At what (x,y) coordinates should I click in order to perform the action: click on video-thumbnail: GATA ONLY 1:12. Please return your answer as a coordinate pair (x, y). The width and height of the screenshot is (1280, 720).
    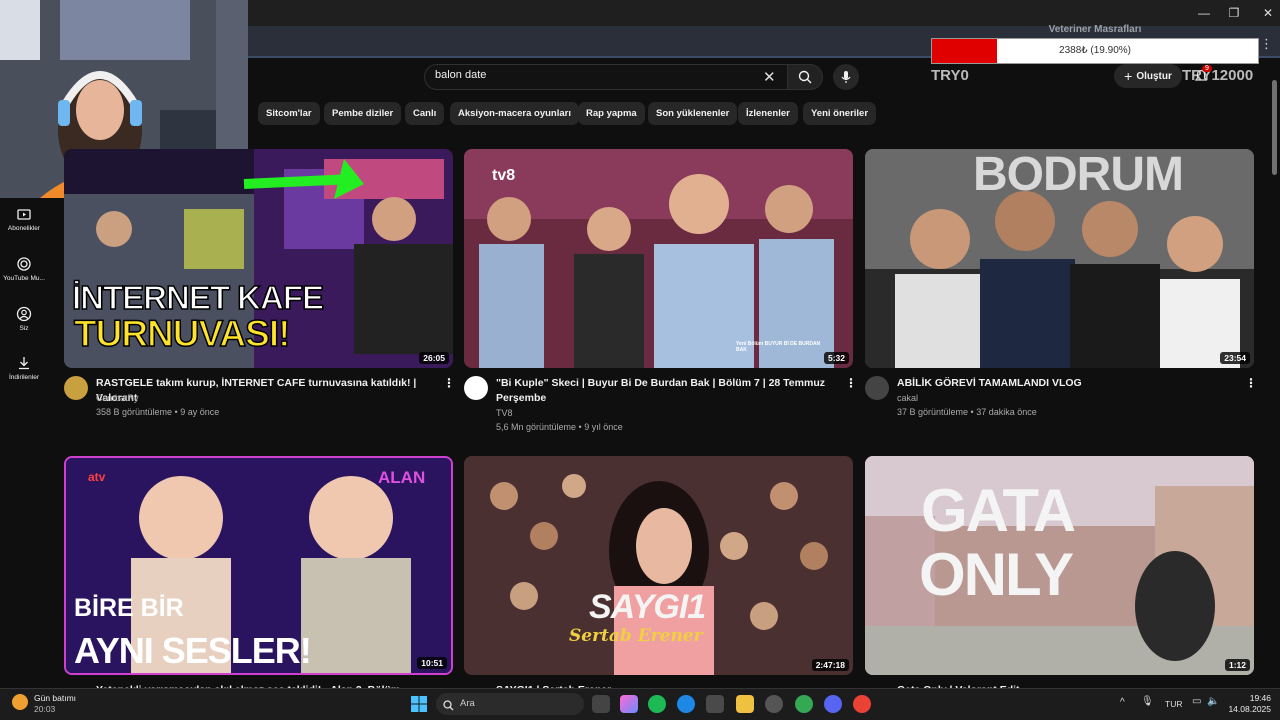
    Looking at the image, I should click on (1059, 565).